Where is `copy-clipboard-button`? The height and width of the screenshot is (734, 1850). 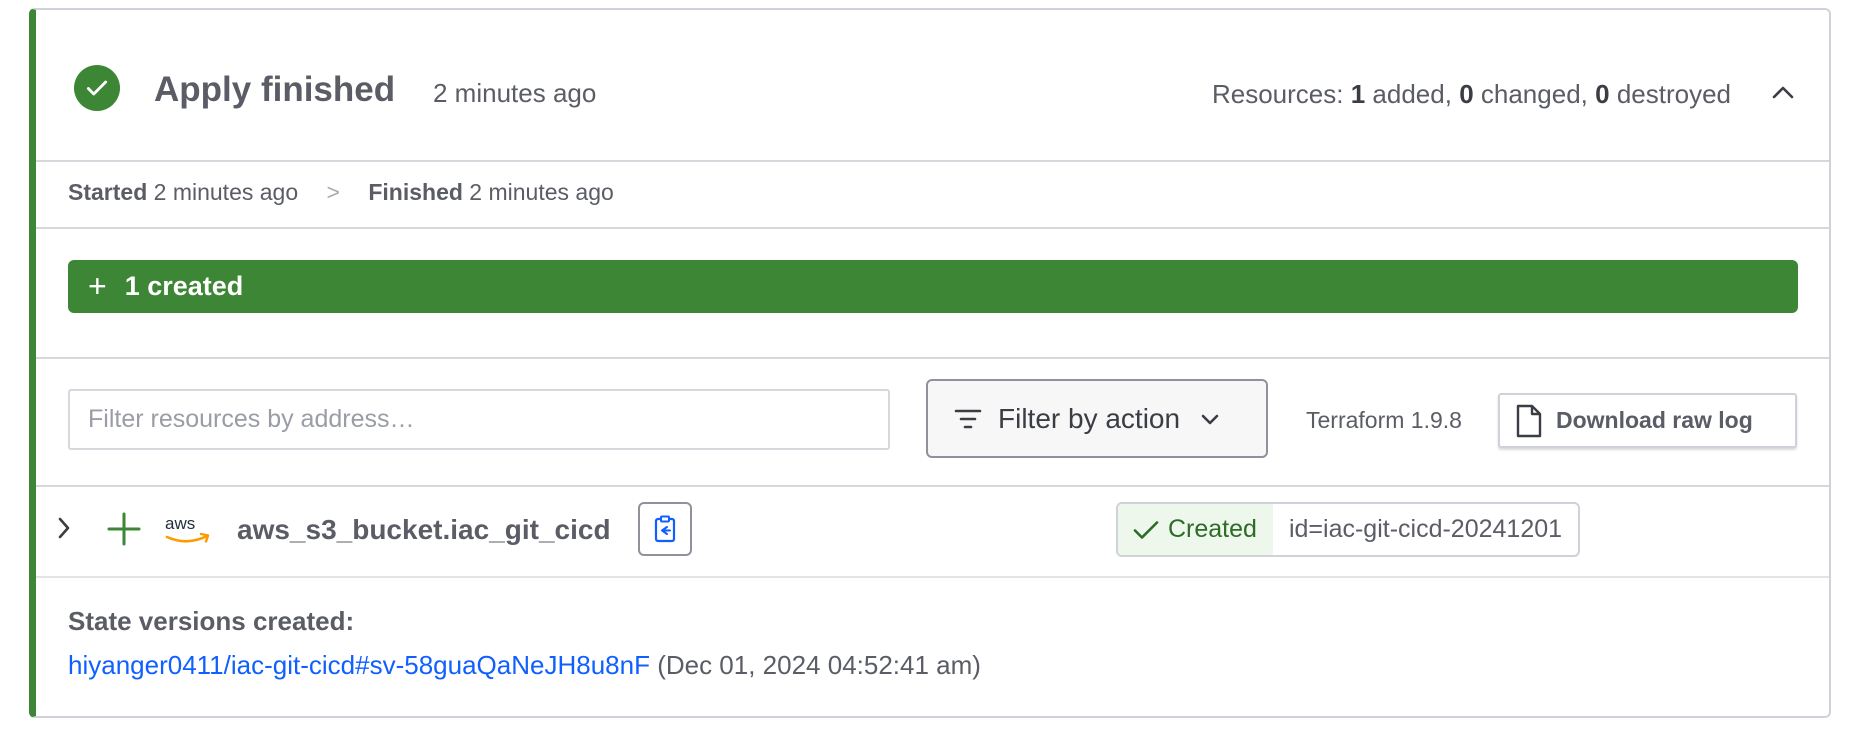
copy-clipboard-button is located at coordinates (665, 529).